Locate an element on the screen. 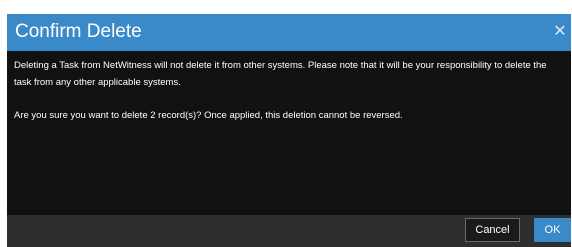 The image size is (572, 247). dialog-footer: Cancel OK is located at coordinates (289, 231).